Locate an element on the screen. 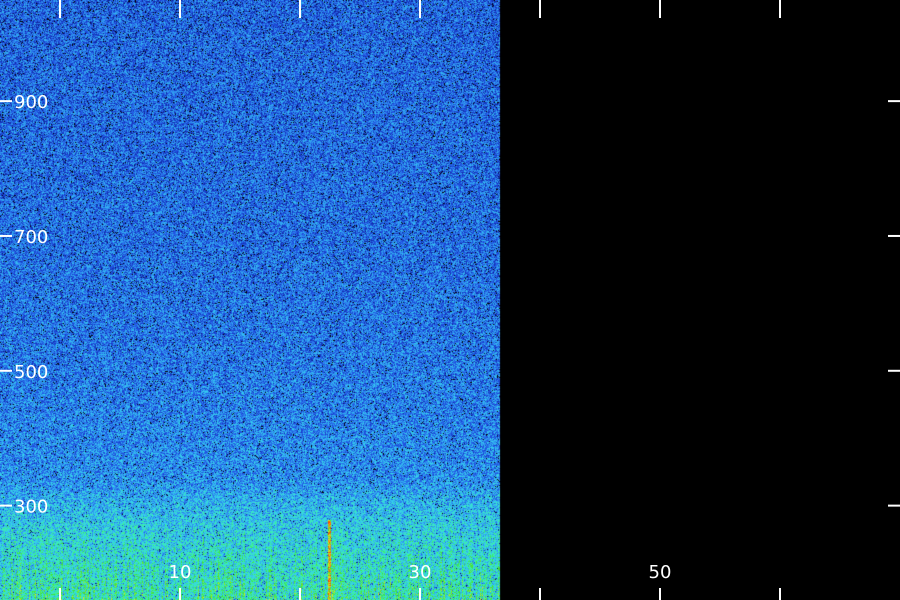 The image size is (900, 600). y-tick-label-300: 300 is located at coordinates (31, 507).